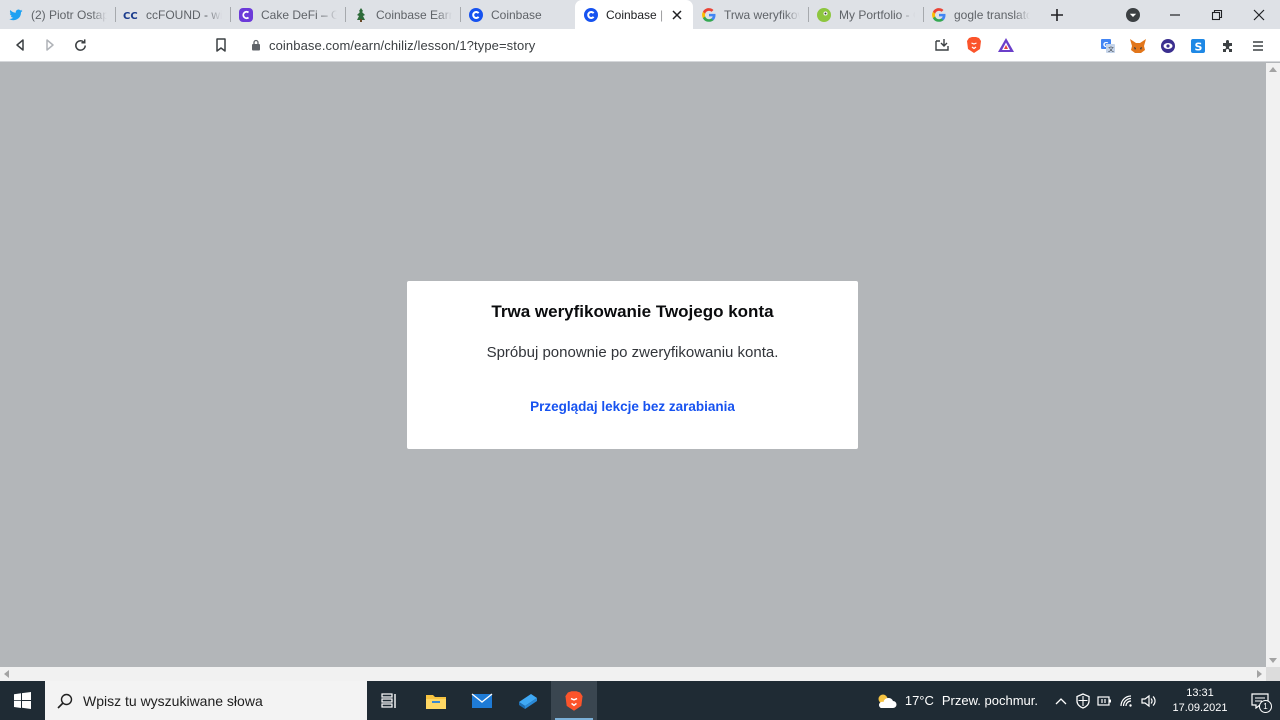 This screenshot has width=1280, height=720. Describe the element at coordinates (1138, 46) in the screenshot. I see `metamask-extension` at that location.